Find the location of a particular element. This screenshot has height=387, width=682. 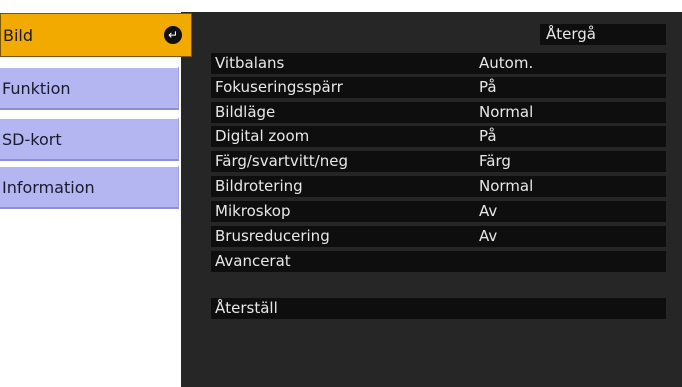

setting-label: Mikroskop is located at coordinates (253, 211).